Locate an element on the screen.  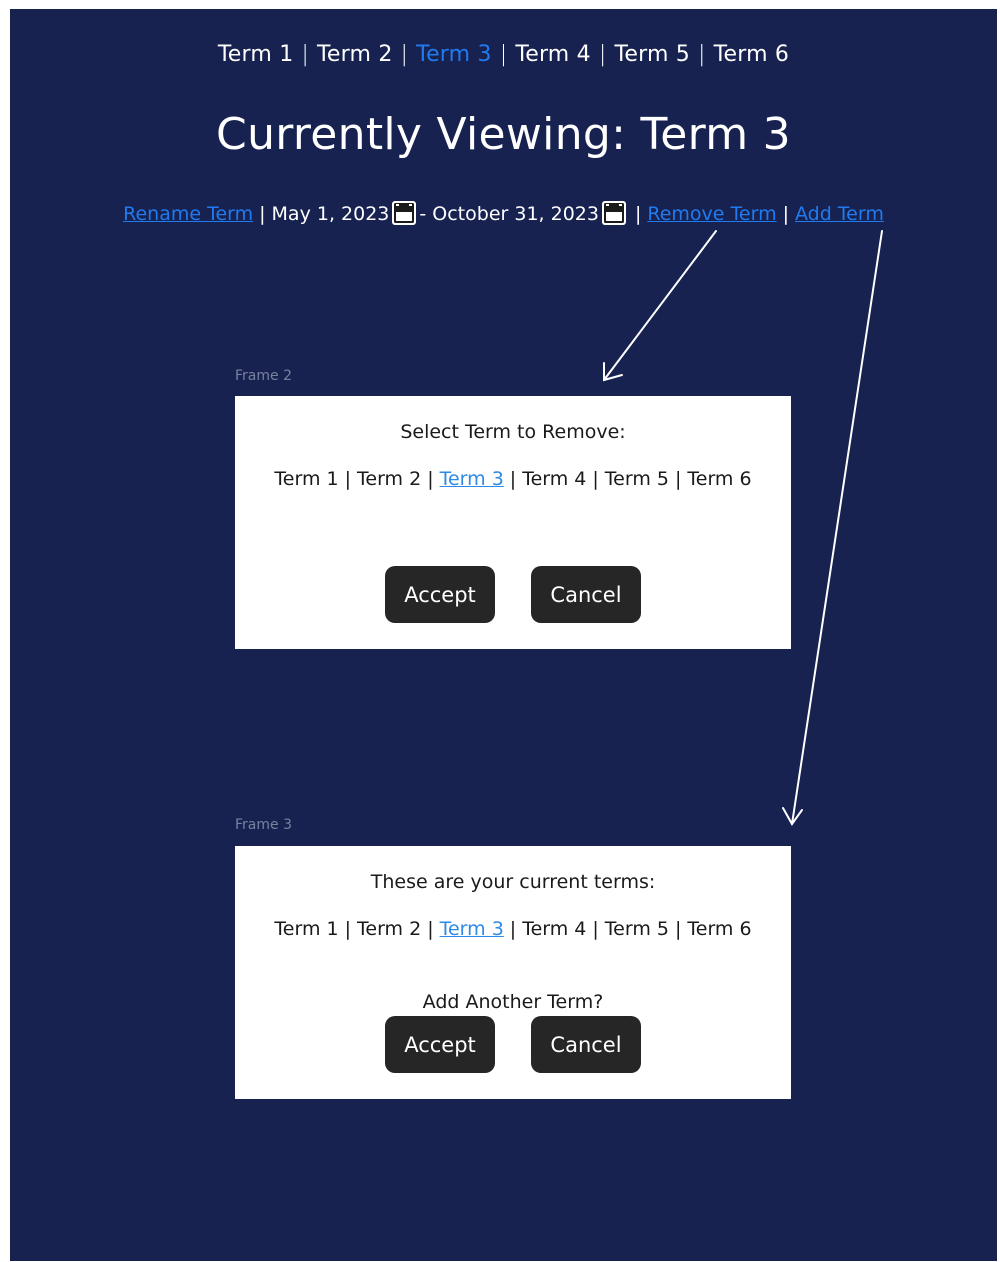
term-nav-item-3: Term 3 is located at coordinates (454, 54).